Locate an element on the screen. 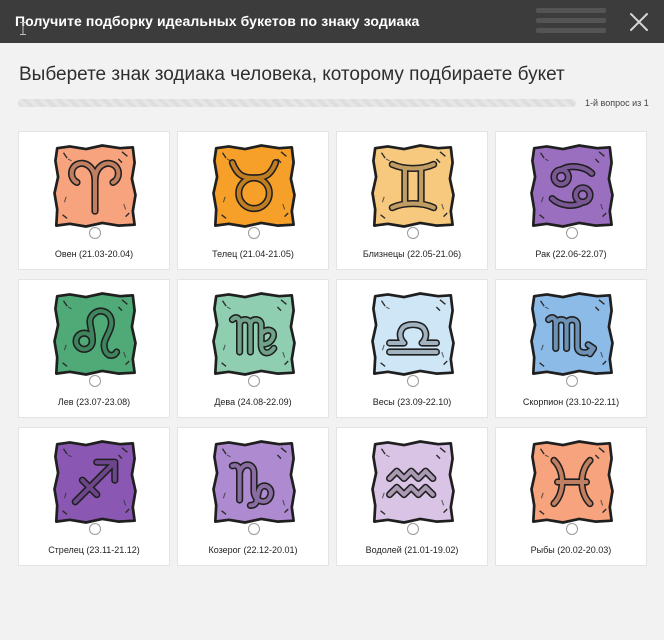  progress-bar is located at coordinates (297, 103).